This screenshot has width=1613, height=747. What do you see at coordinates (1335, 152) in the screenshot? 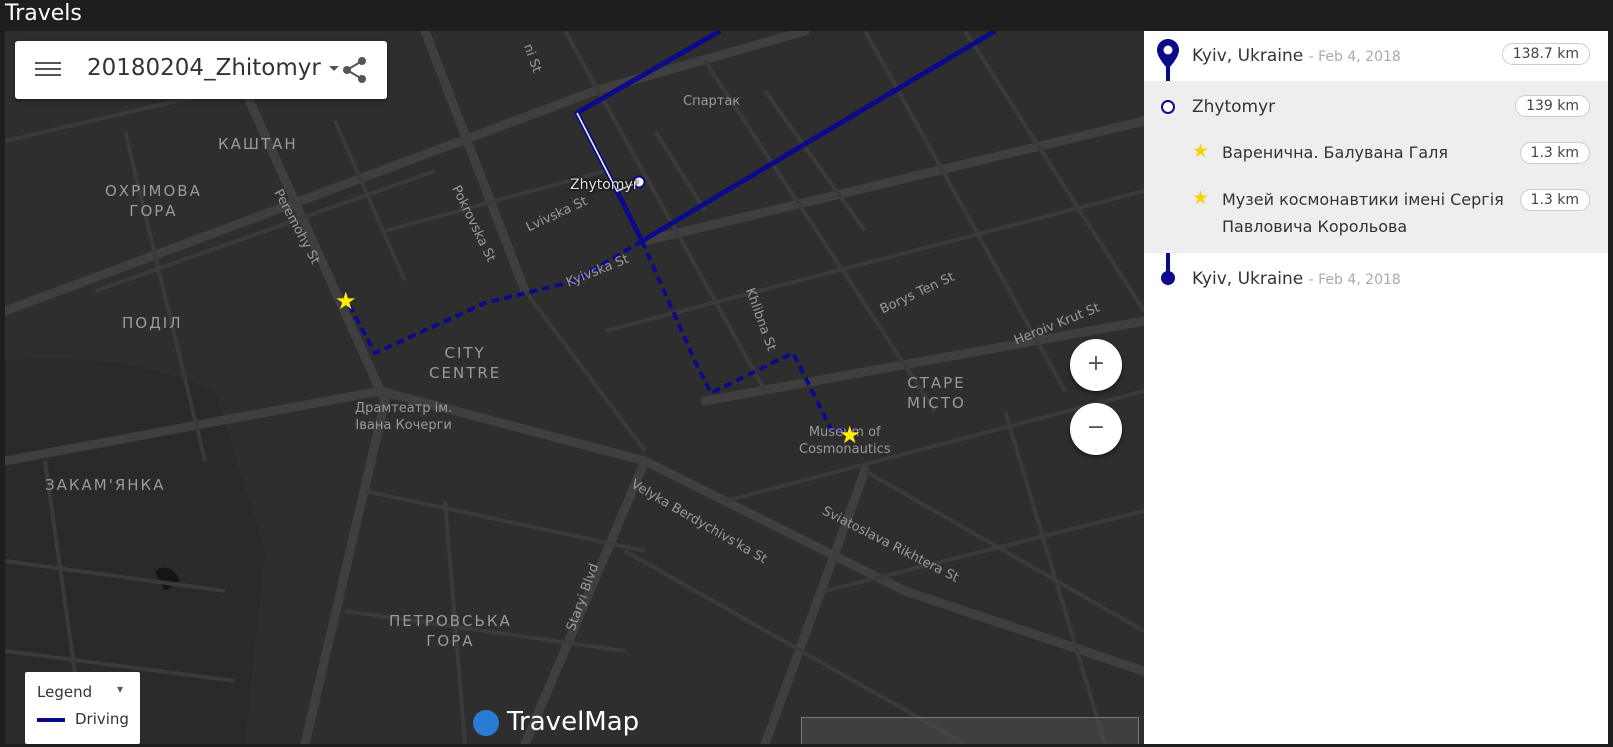
I see `place-varenychna: Варенична. Балувана Галя` at bounding box center [1335, 152].